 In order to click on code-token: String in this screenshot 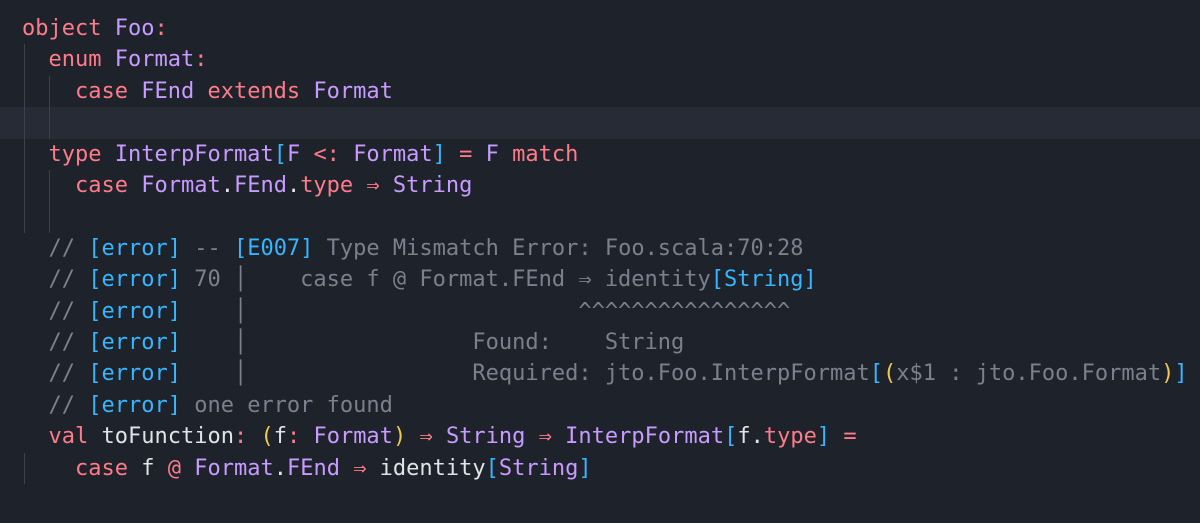, I will do `click(538, 468)`.